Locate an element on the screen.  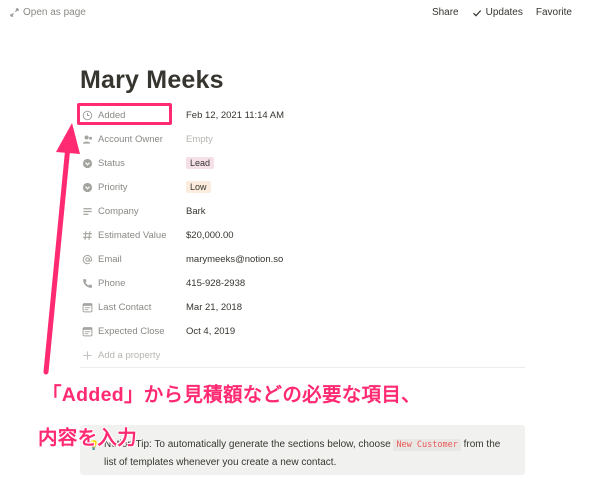
property-value: Oct 4, 2019 is located at coordinates (210, 331).